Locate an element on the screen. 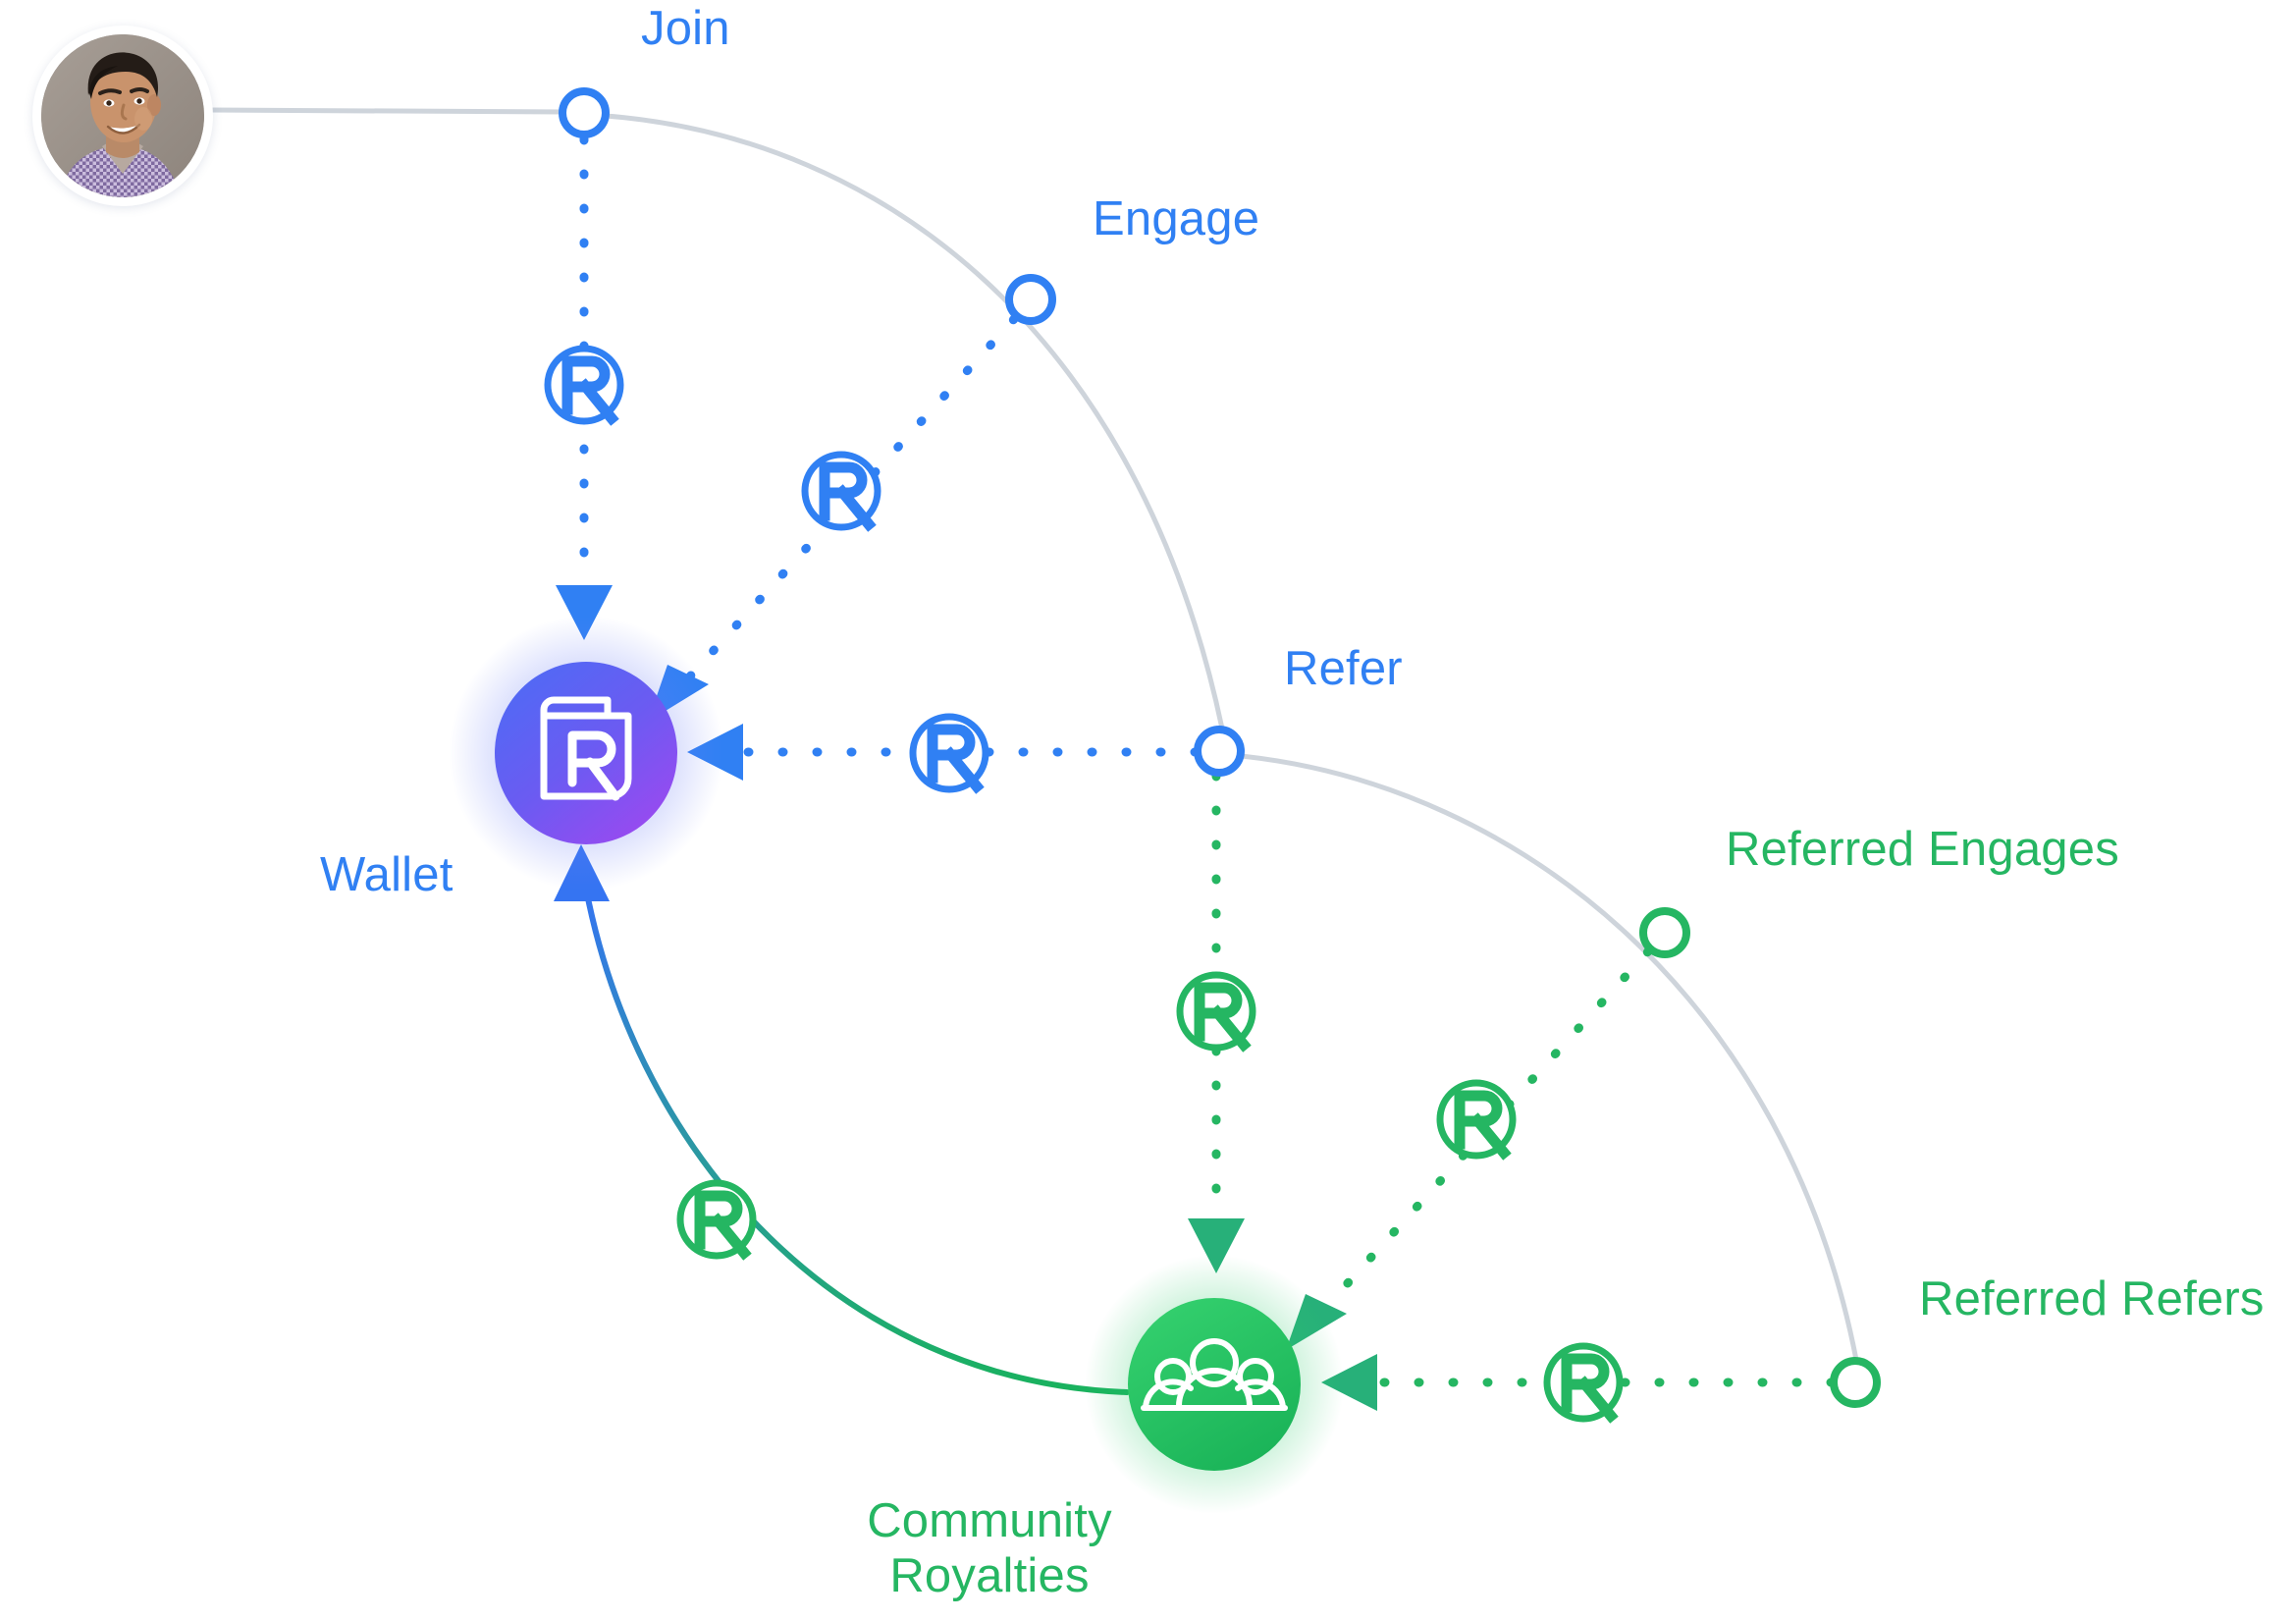 The height and width of the screenshot is (1621, 2296). node-refer is located at coordinates (1219, 751).